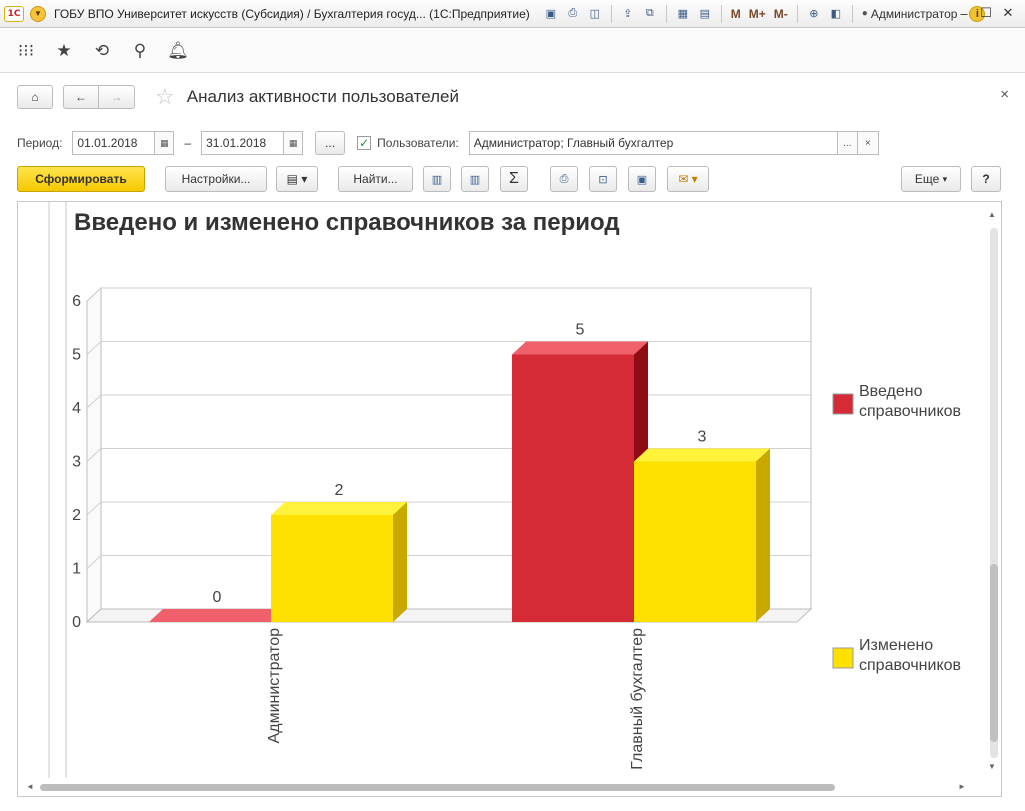 The height and width of the screenshot is (811, 1025). Describe the element at coordinates (945, 178) in the screenshot. I see `chevron-down-icon: ▾` at that location.